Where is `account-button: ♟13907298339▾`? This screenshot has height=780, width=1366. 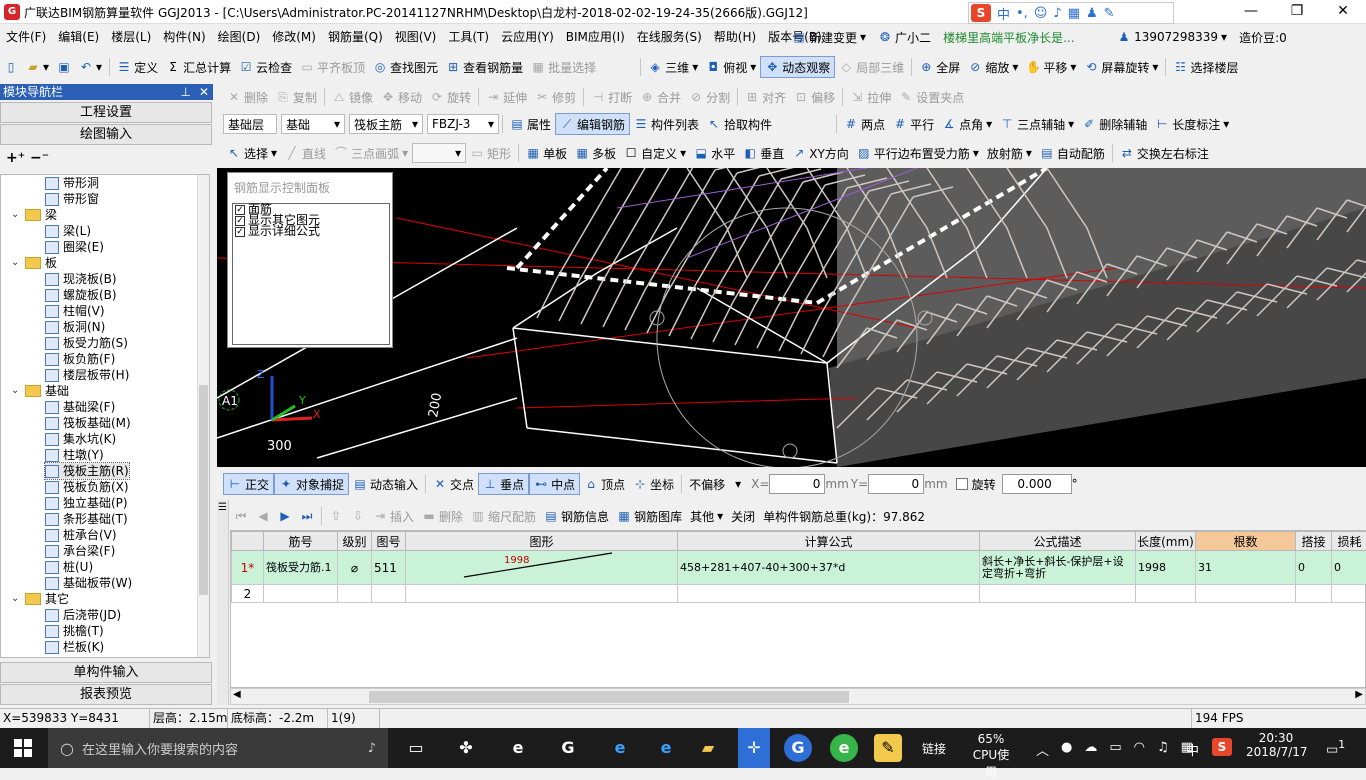 account-button: ♟13907298339▾ is located at coordinates (1172, 37).